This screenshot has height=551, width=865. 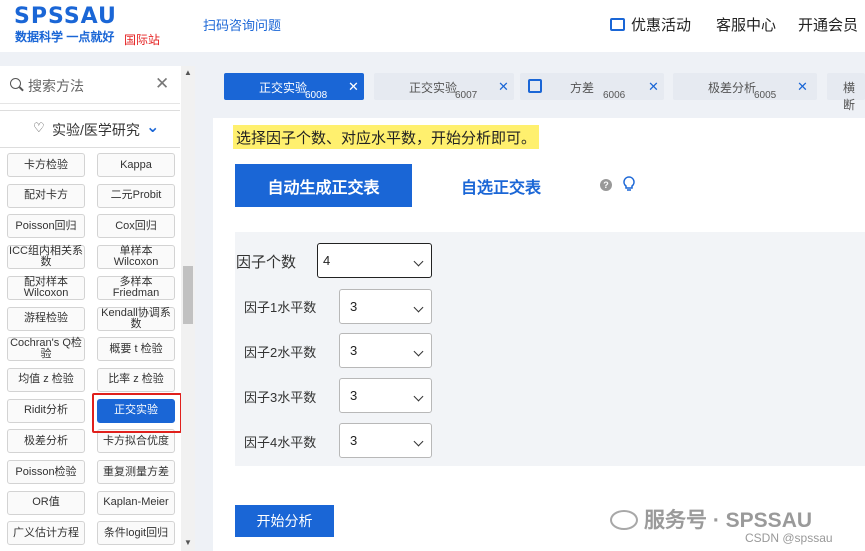 I want to click on heart-icon: ♡, so click(x=39, y=127).